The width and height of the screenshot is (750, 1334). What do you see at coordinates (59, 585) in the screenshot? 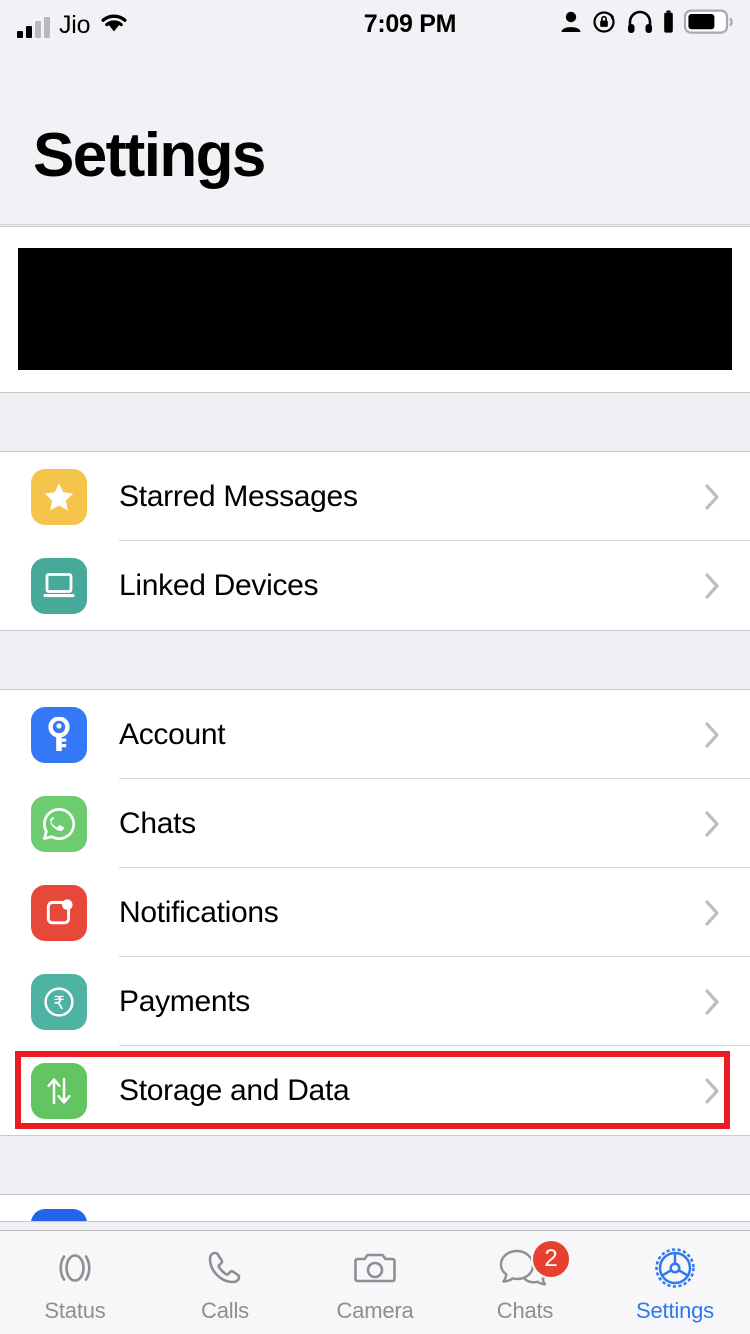
I see `laptop-icon` at bounding box center [59, 585].